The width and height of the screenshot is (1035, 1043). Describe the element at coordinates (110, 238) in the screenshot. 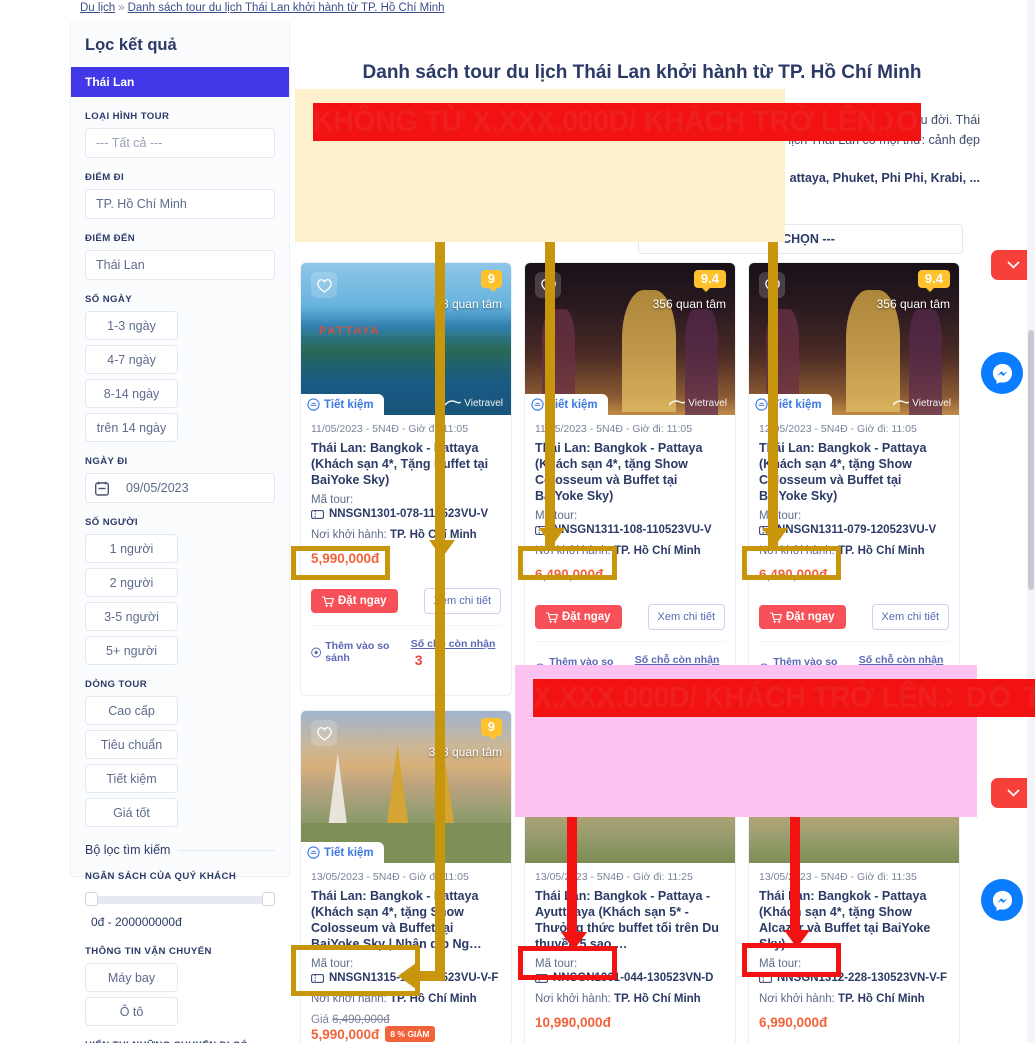

I see `destination-label: ĐIỂM ĐẾN` at that location.